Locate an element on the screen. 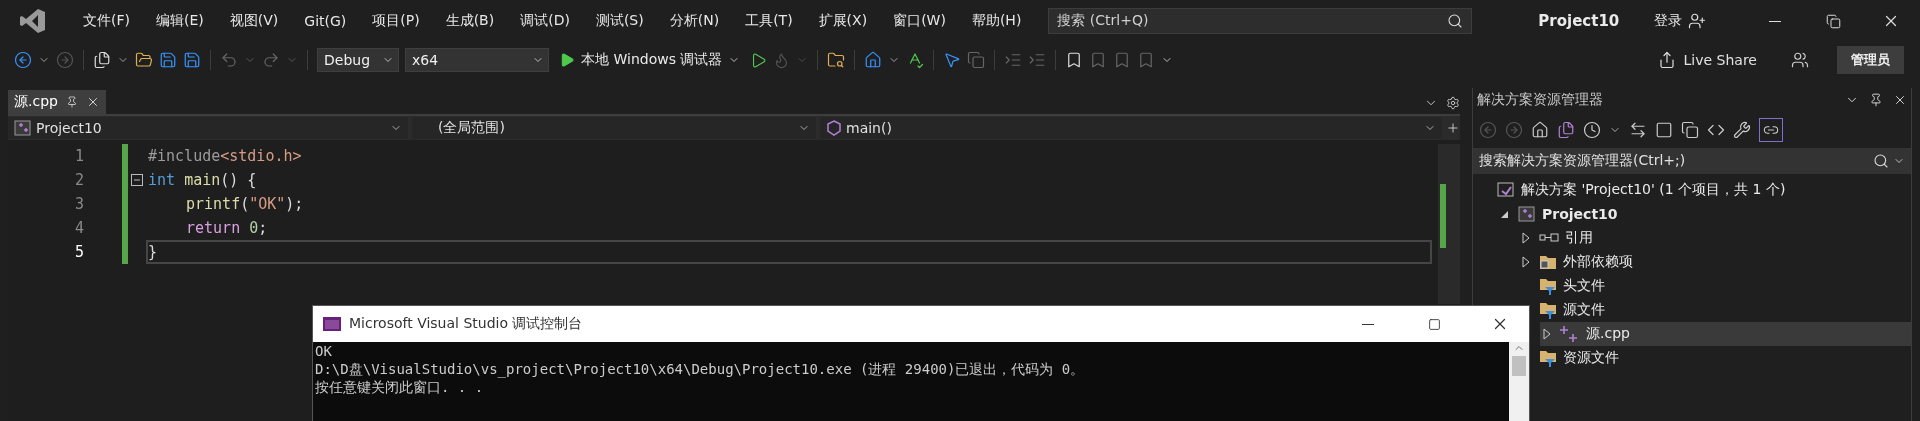 The height and width of the screenshot is (421, 1920). back-icon is located at coordinates (23, 60).